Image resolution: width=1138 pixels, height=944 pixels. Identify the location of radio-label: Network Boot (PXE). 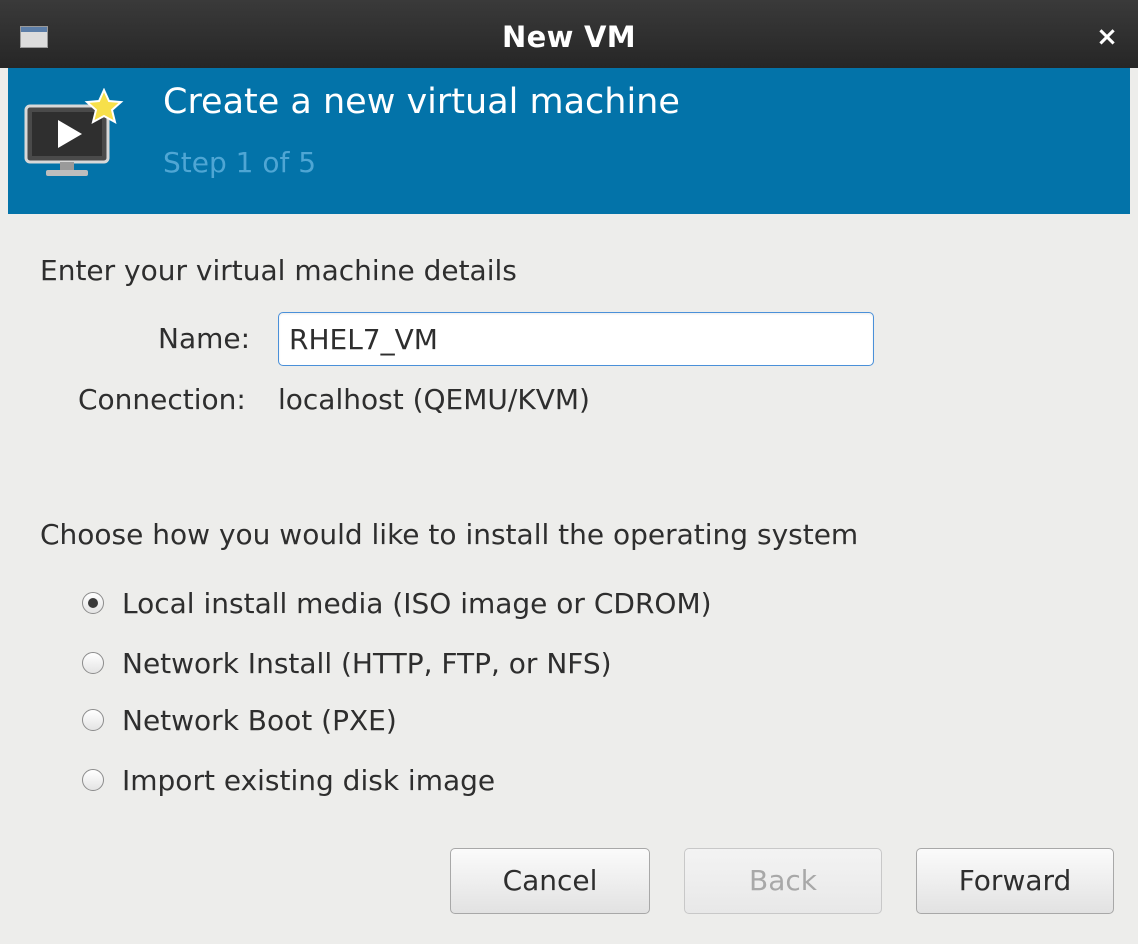
(259, 720).